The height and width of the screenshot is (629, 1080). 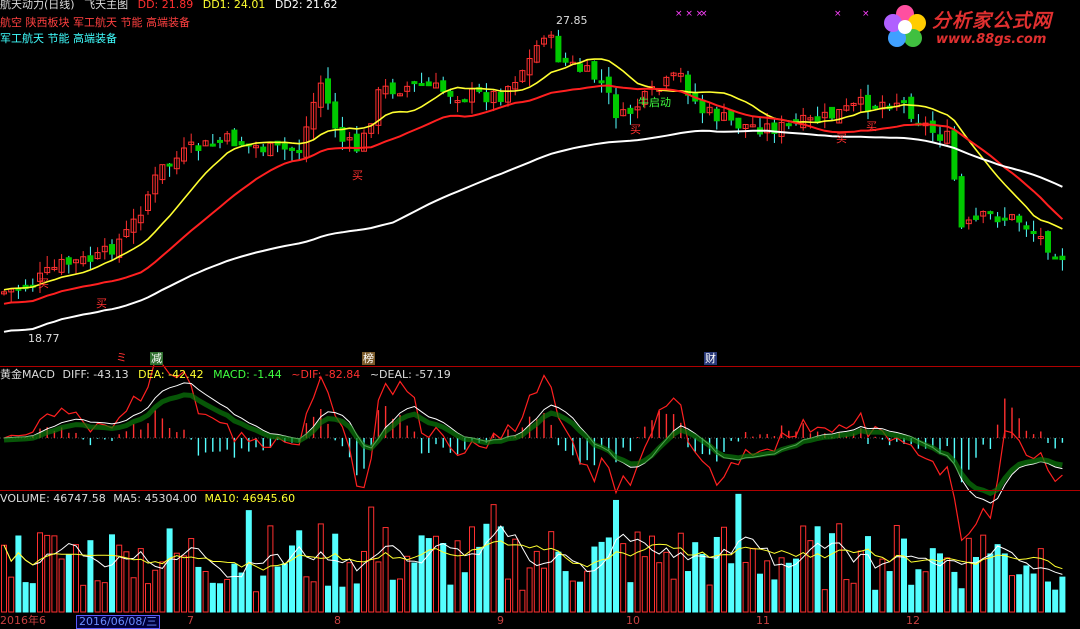 What do you see at coordinates (992, 21) in the screenshot?
I see `logo-name: 分析家公式网` at bounding box center [992, 21].